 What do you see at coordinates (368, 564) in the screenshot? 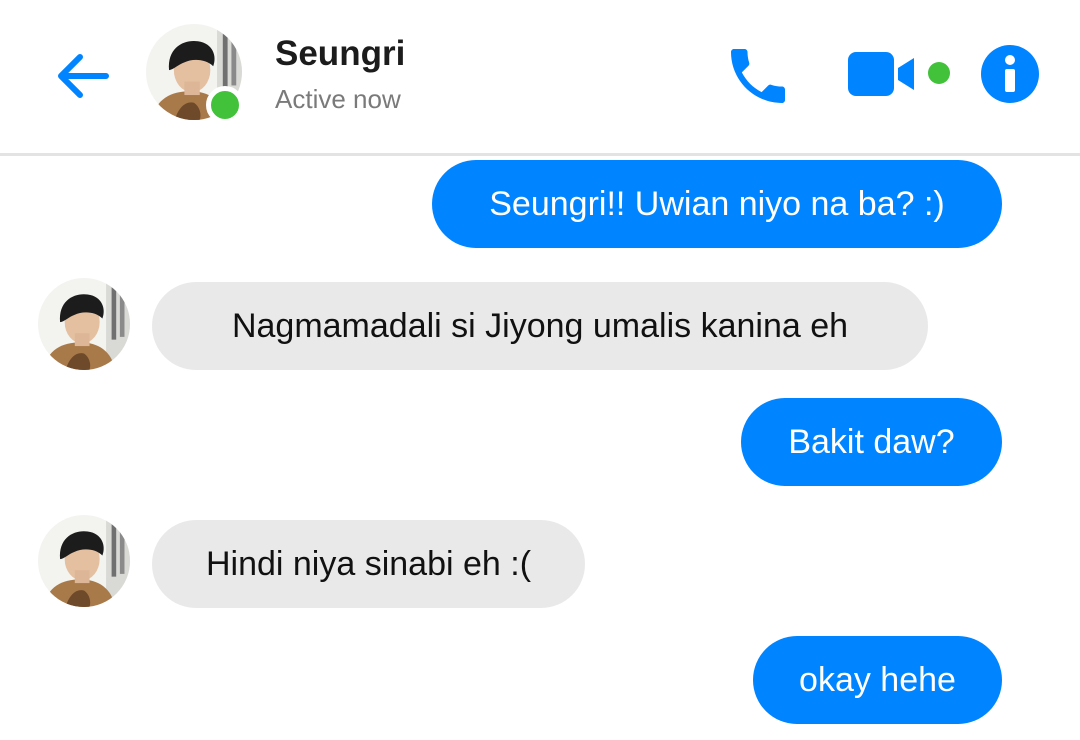
I see `message-bubble-incoming: Hindi niya sinabi eh :(` at bounding box center [368, 564].